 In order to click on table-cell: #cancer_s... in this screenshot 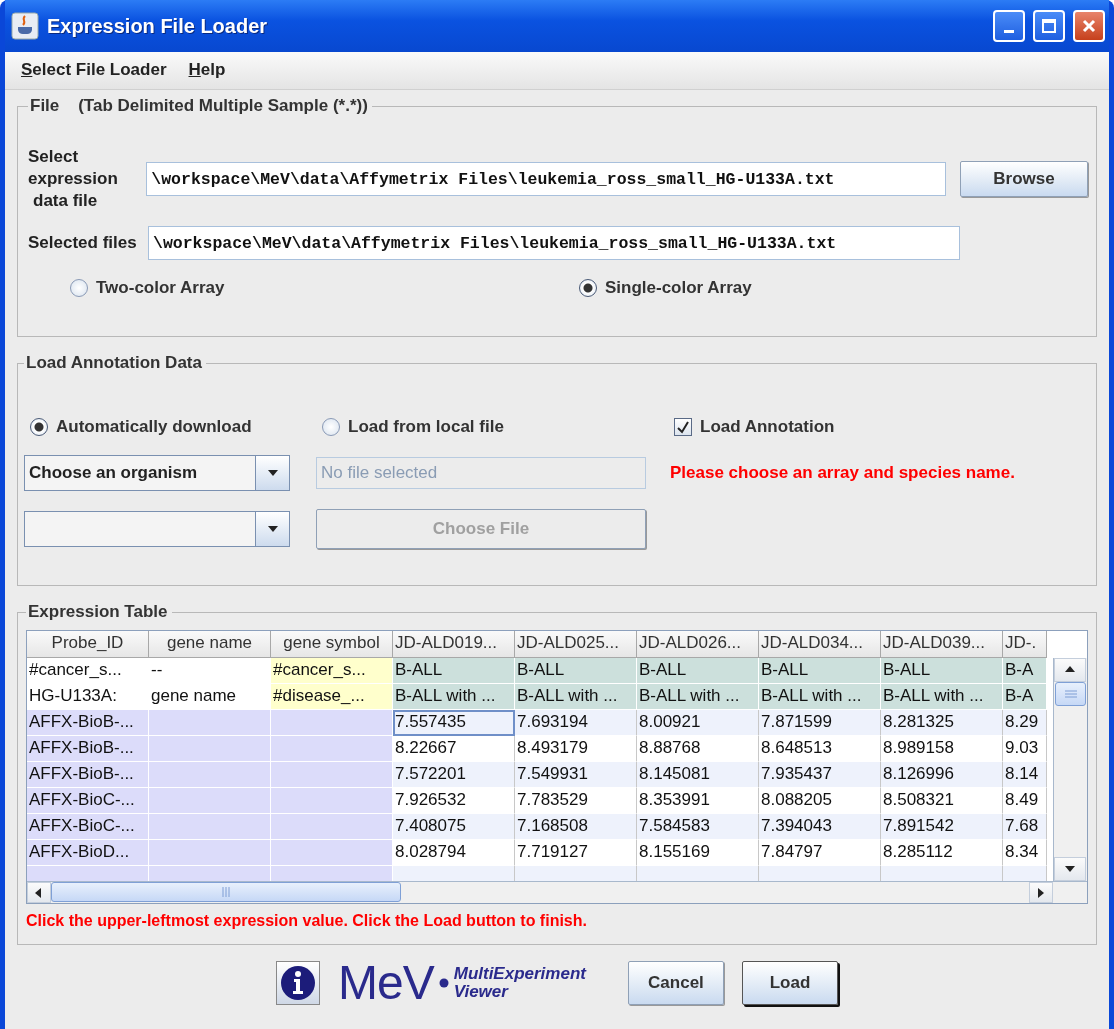, I will do `click(332, 671)`.